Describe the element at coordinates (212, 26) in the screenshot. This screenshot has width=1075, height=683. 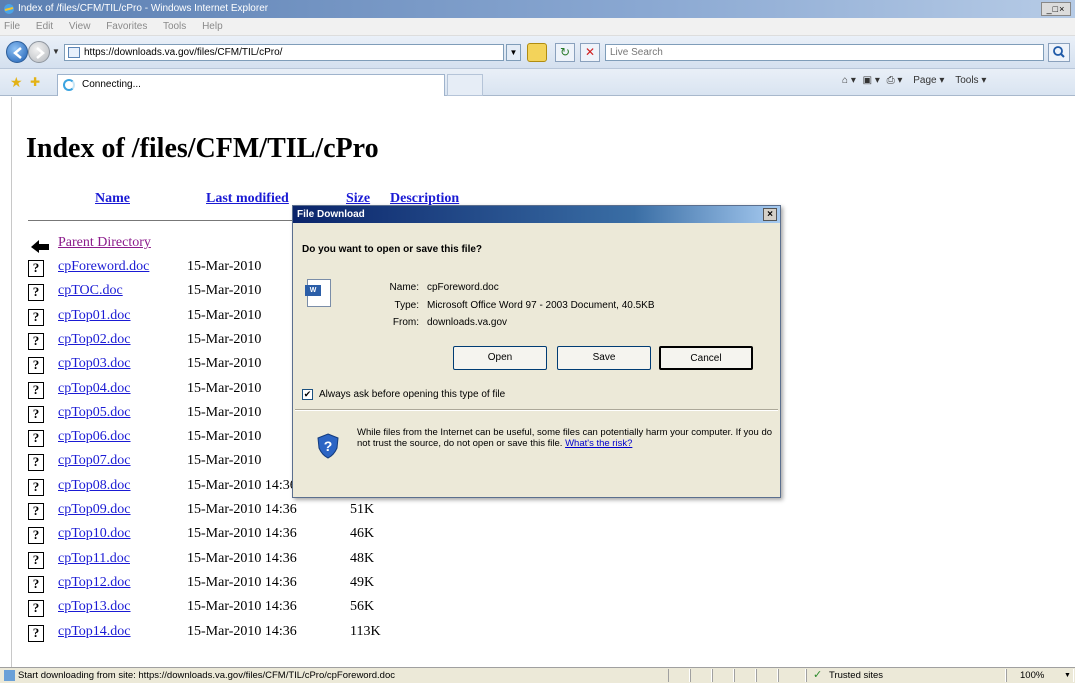
I see `menu-help: Help` at that location.